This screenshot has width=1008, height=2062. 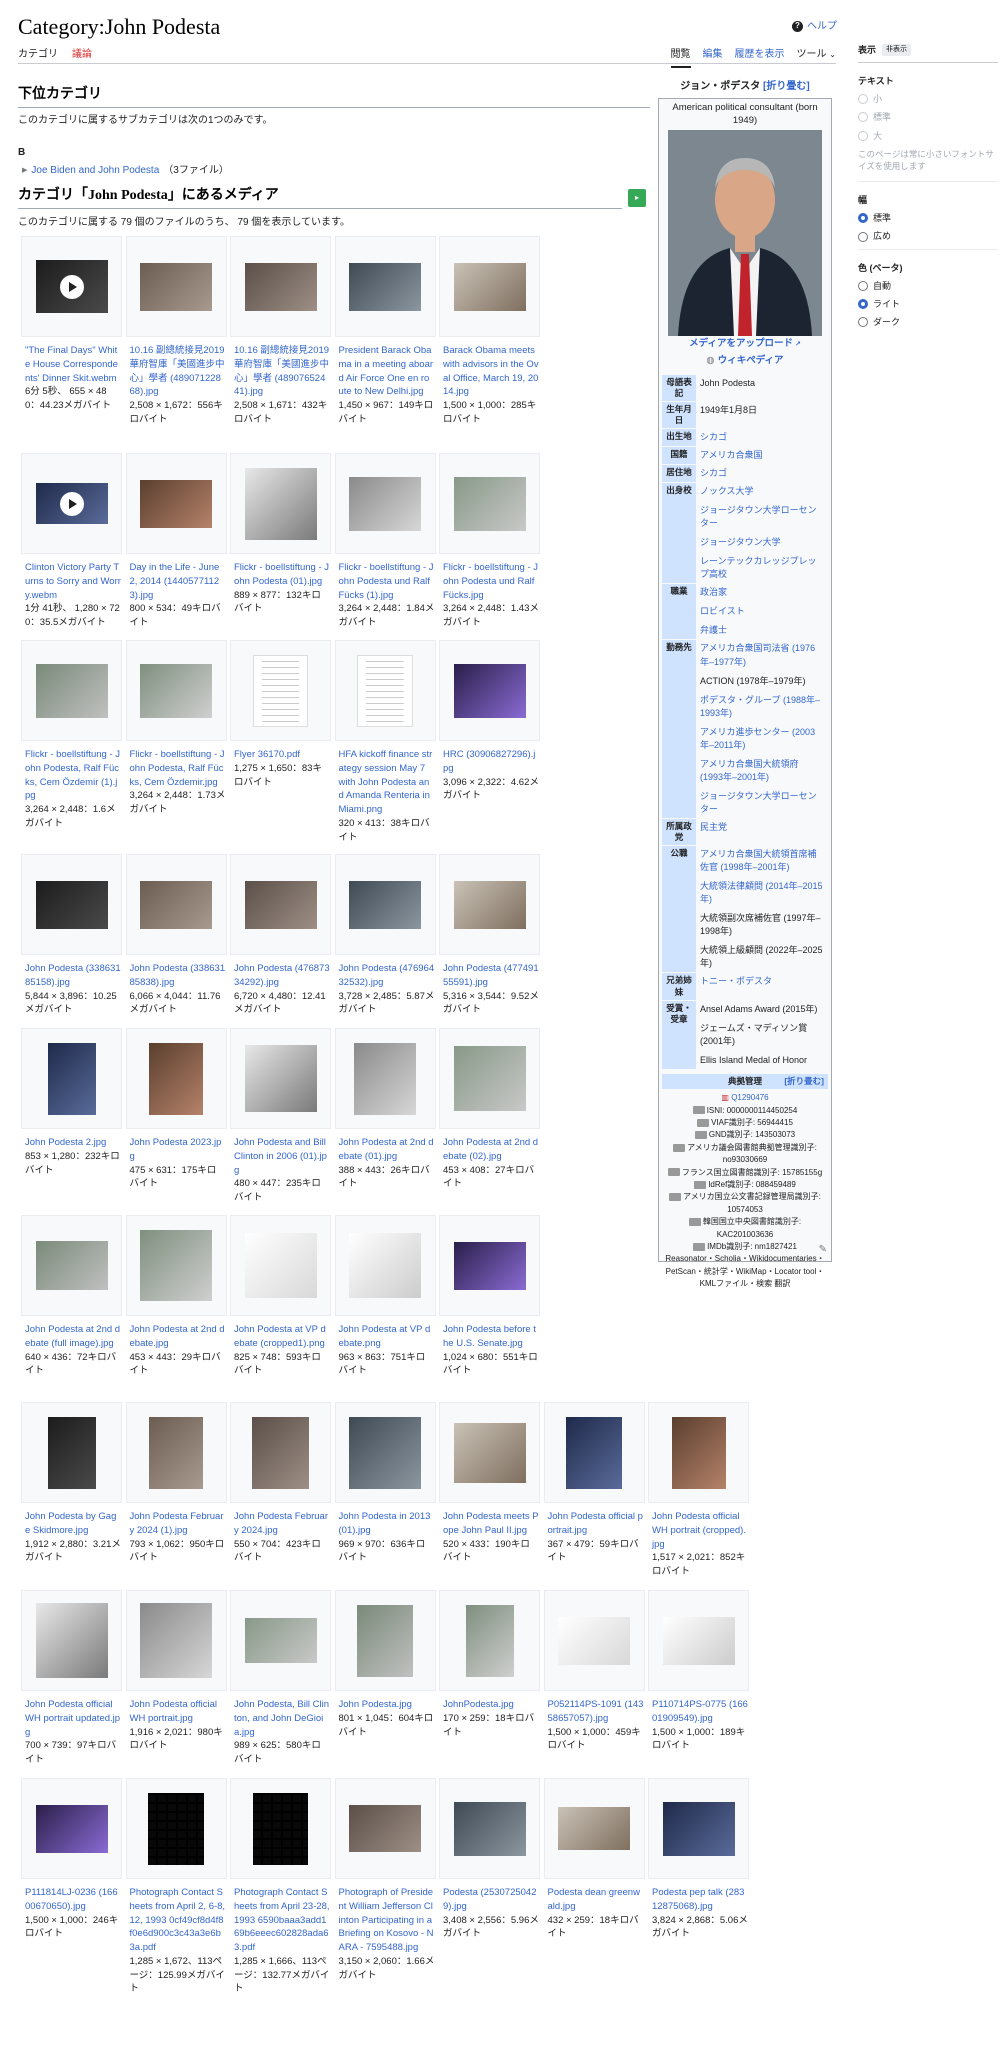 I want to click on authority-id-line: IdRef識別子: 088459489, so click(x=745, y=1185).